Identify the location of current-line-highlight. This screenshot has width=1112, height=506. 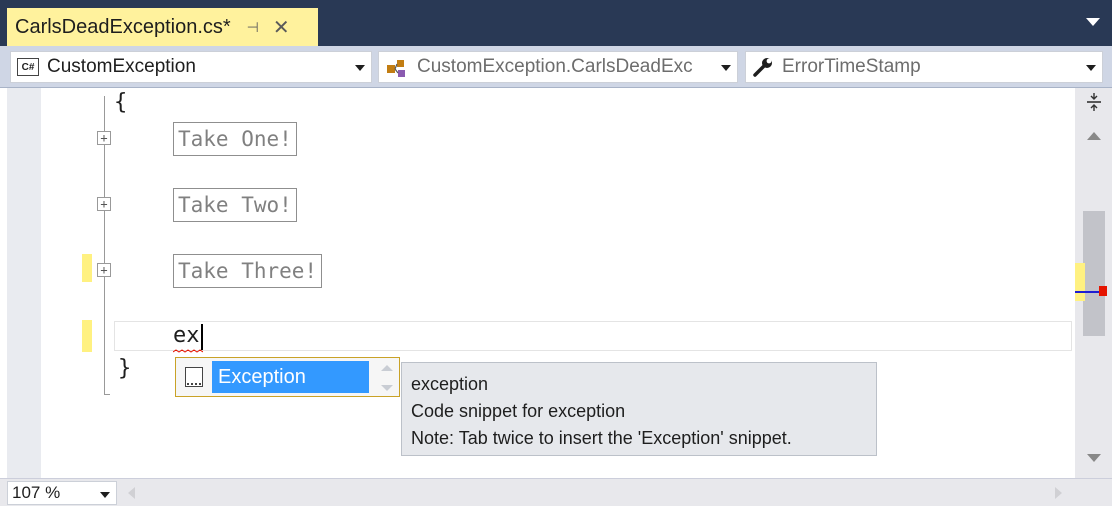
(593, 336).